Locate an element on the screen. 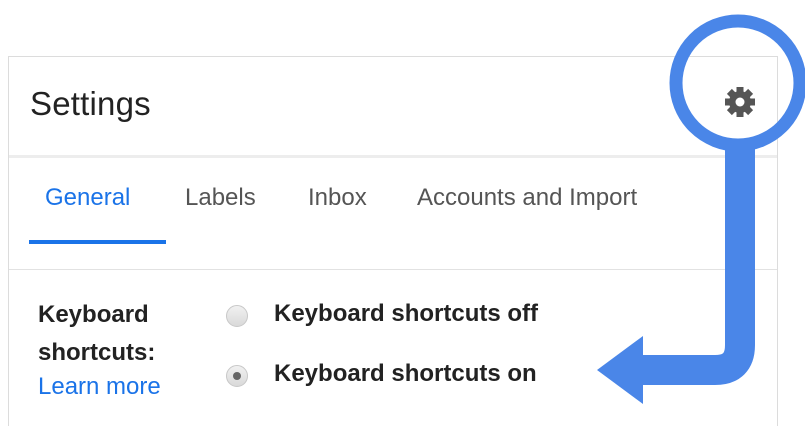 This screenshot has height=427, width=805. option-label-off: Keyboard shortcuts off is located at coordinates (406, 313).